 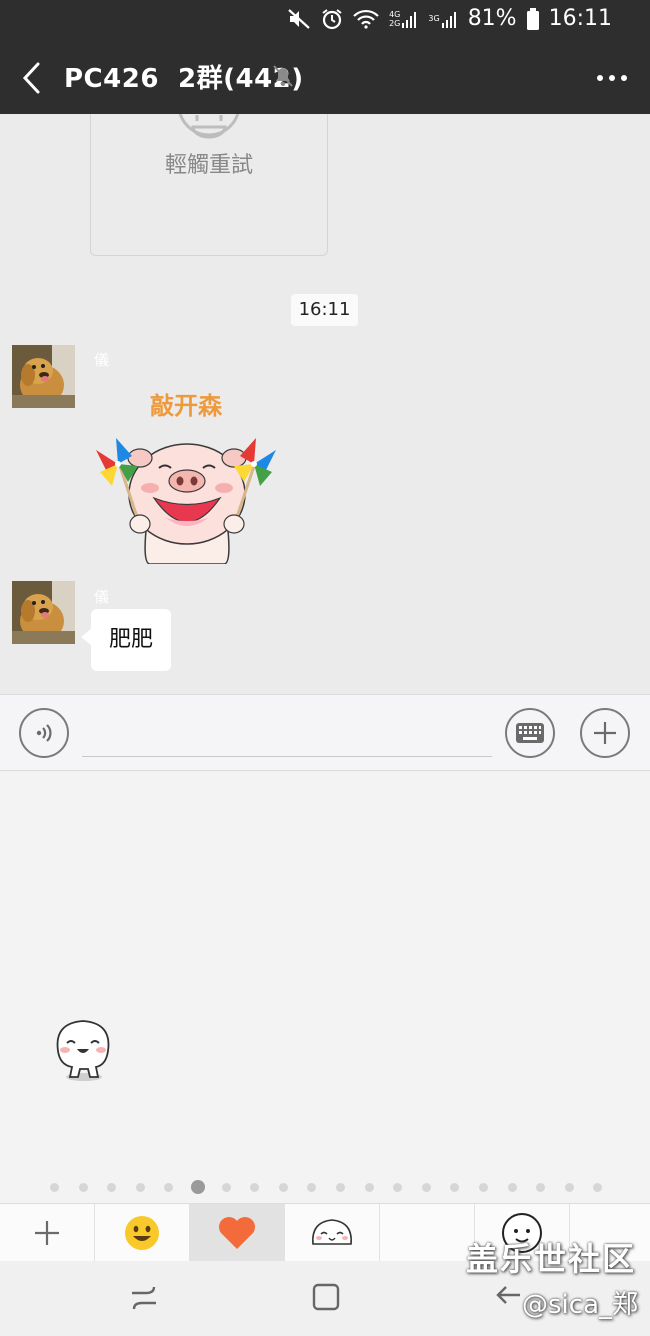 What do you see at coordinates (403, 19) in the screenshot?
I see `signal-4g-icon: 4G 2G` at bounding box center [403, 19].